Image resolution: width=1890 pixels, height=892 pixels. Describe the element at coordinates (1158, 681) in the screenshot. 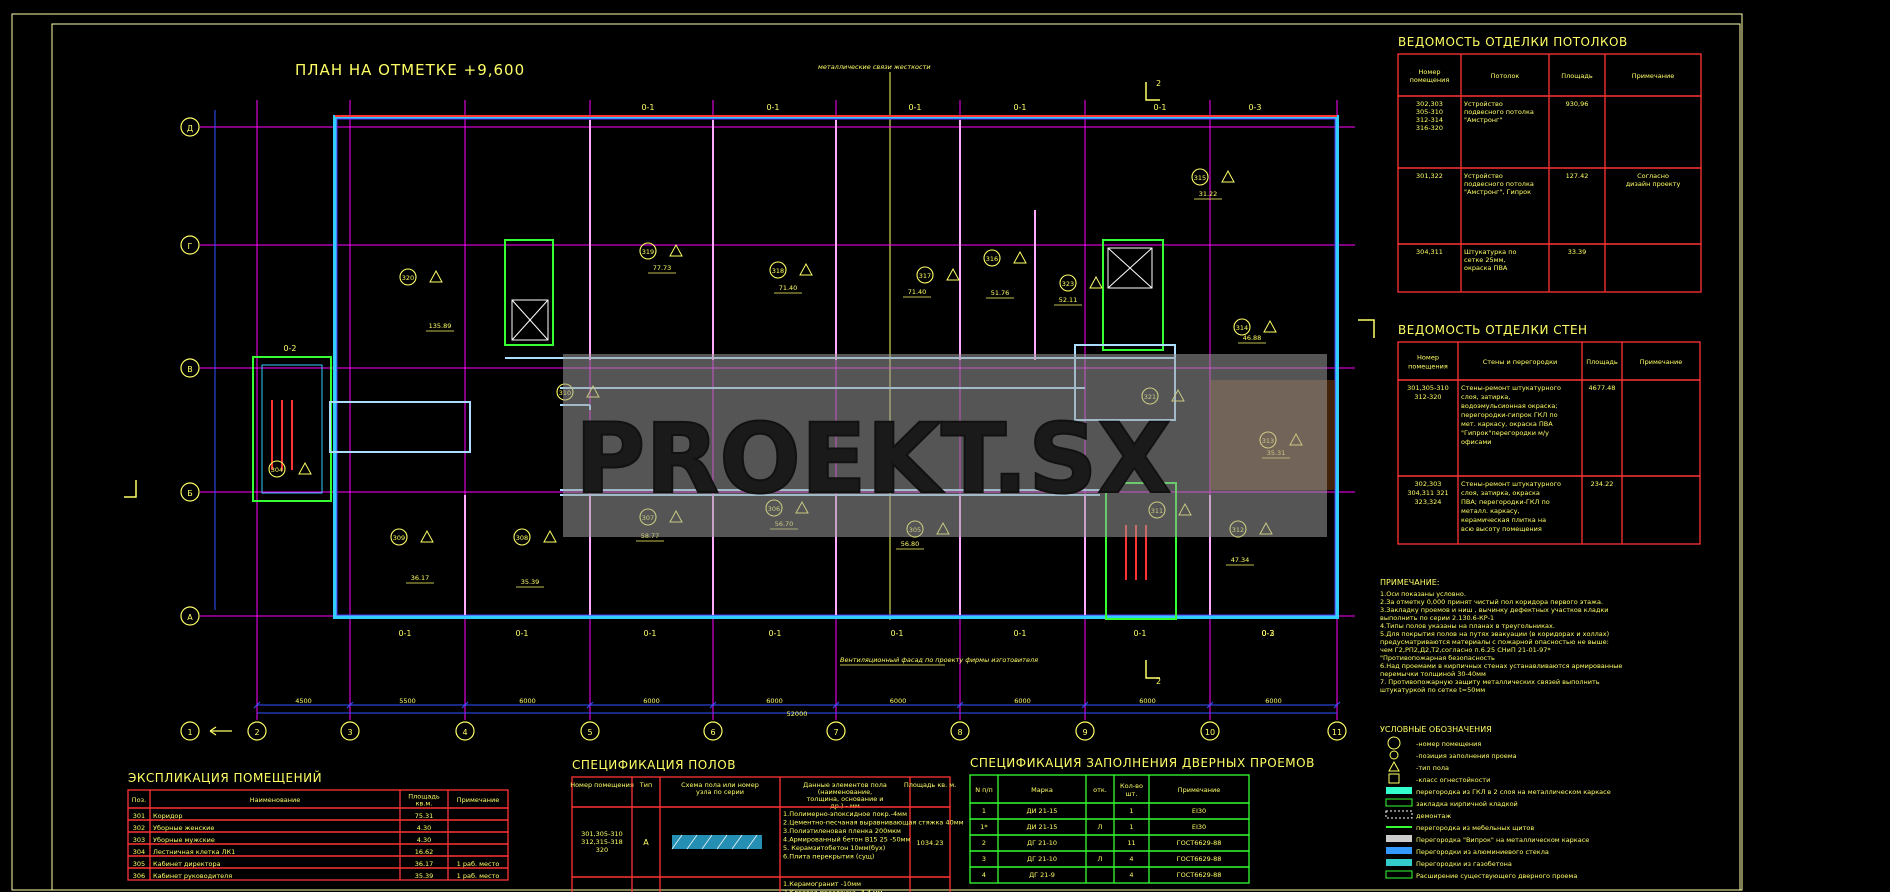

I see `svg-text: 2` at that location.